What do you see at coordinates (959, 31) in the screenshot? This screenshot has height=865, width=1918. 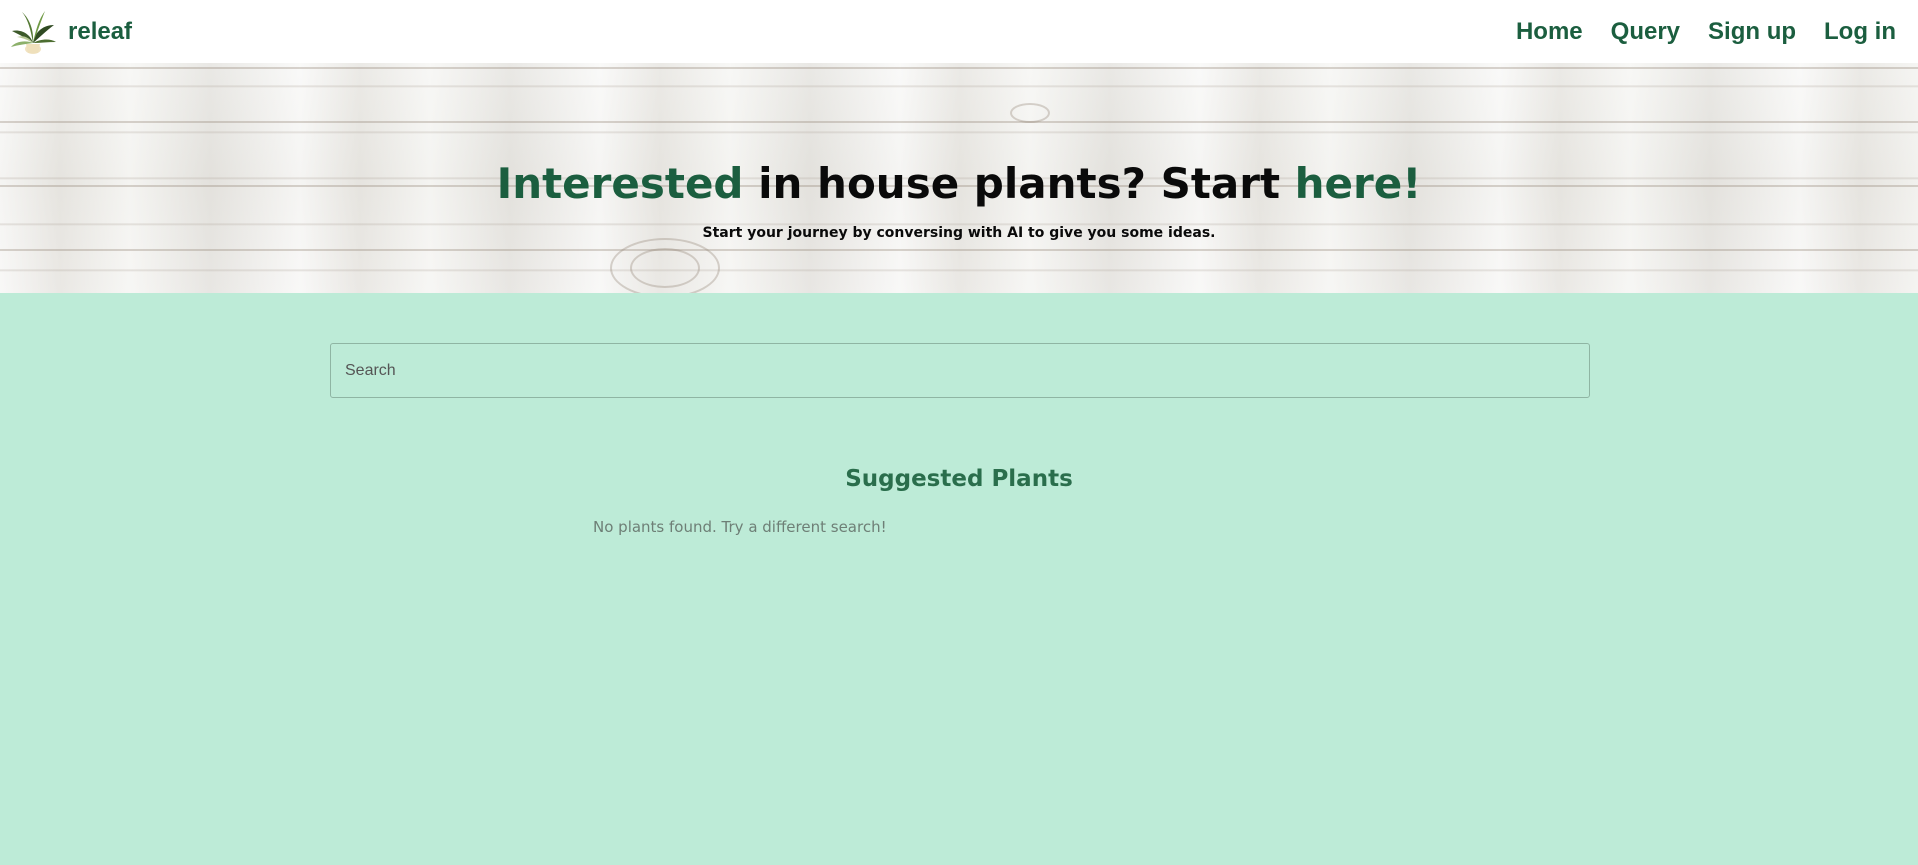 I see `navbar: releaf Home Query Sign up Log in` at bounding box center [959, 31].